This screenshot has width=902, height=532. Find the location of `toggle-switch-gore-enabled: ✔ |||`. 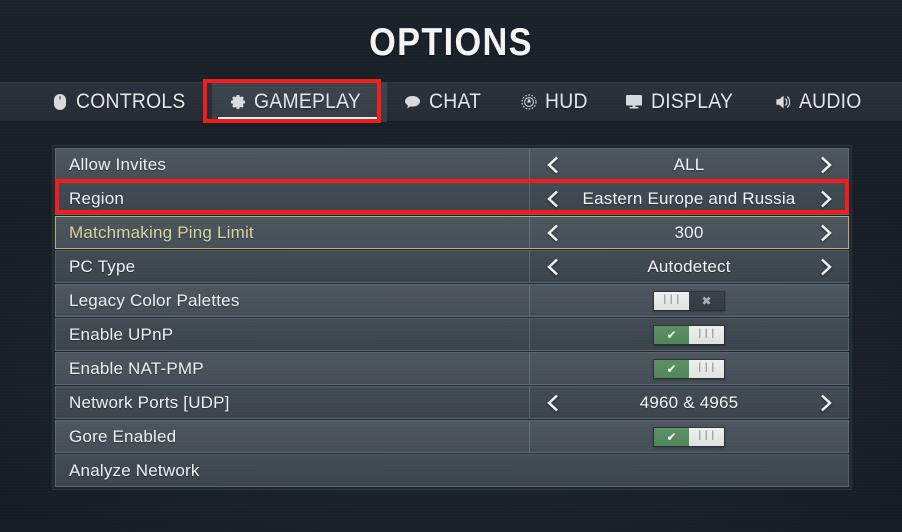

toggle-switch-gore-enabled: ✔ ||| is located at coordinates (689, 436).